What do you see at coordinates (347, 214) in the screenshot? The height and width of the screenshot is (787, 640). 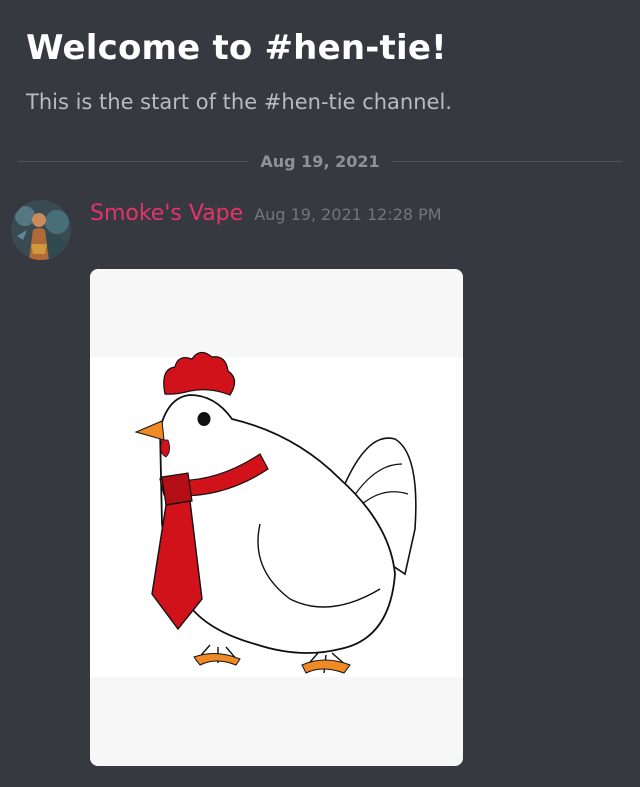 I see `message-timestamp: Aug 19, 2021 12:28 PM` at bounding box center [347, 214].